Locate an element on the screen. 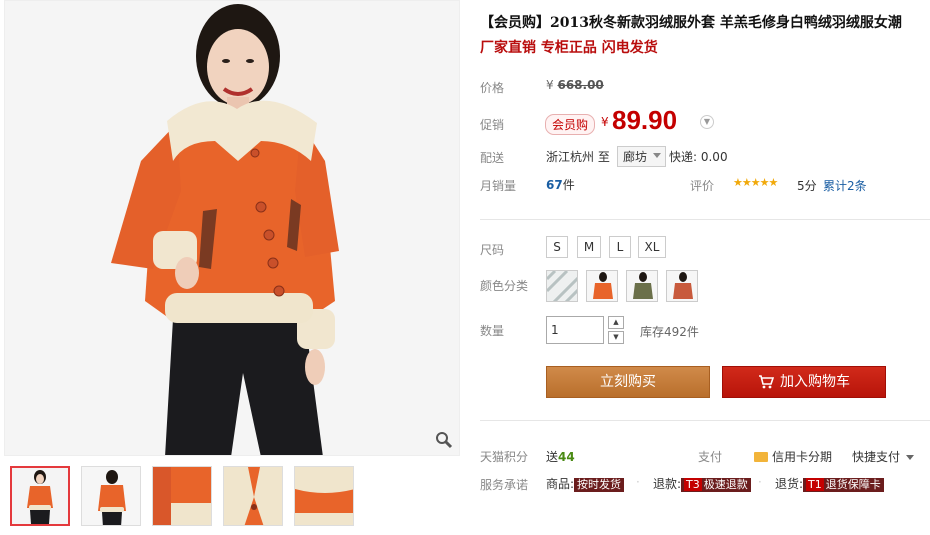  color-swatch-green is located at coordinates (642, 286).